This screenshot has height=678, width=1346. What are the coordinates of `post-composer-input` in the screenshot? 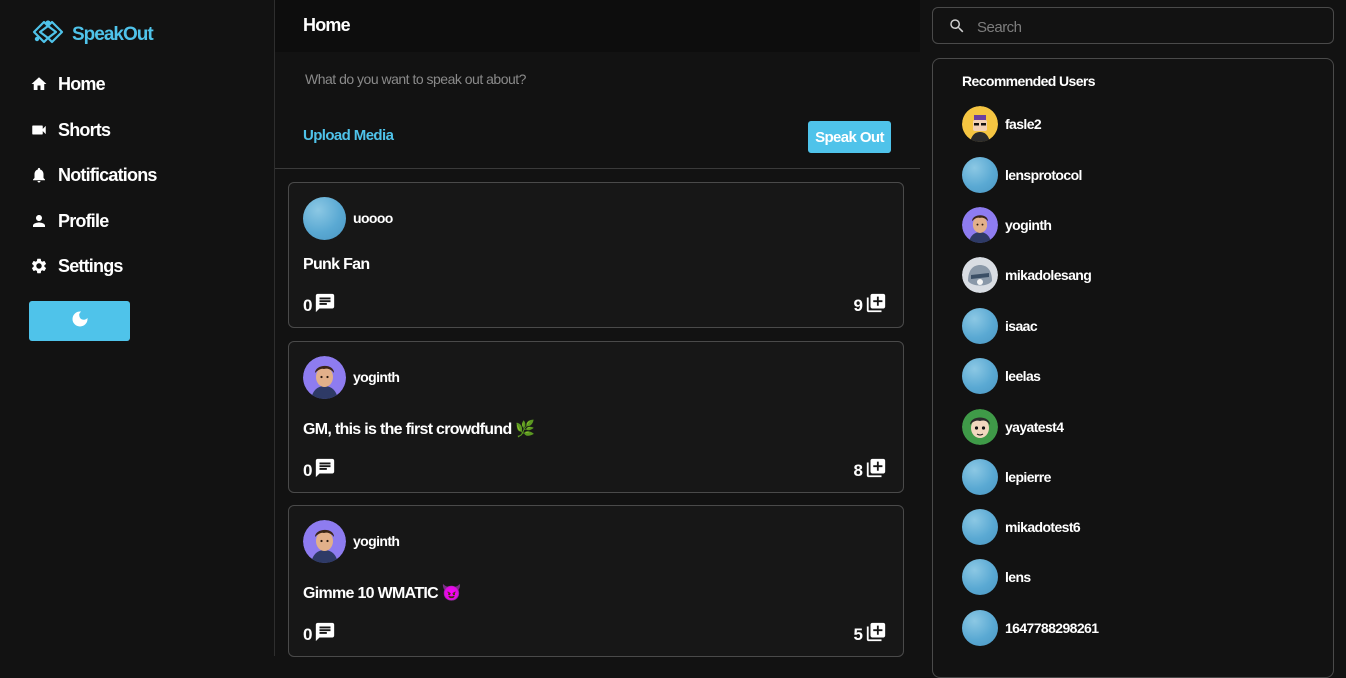 It's located at (600, 79).